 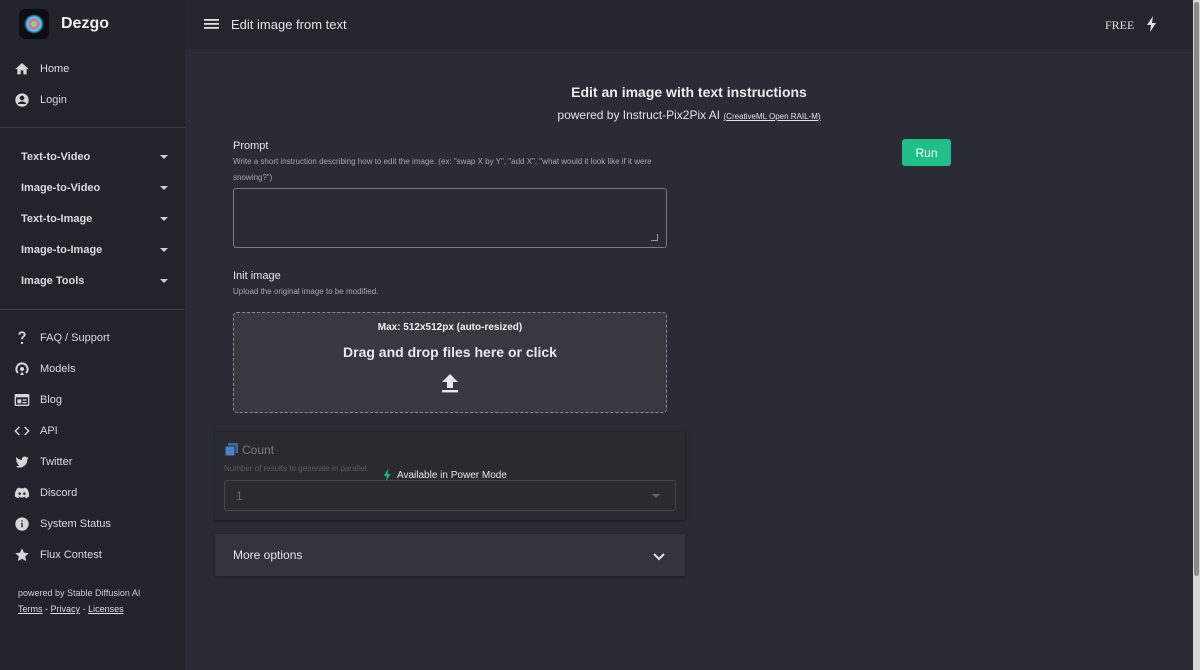 What do you see at coordinates (53, 99) in the screenshot?
I see `sidebar-item-label: Login` at bounding box center [53, 99].